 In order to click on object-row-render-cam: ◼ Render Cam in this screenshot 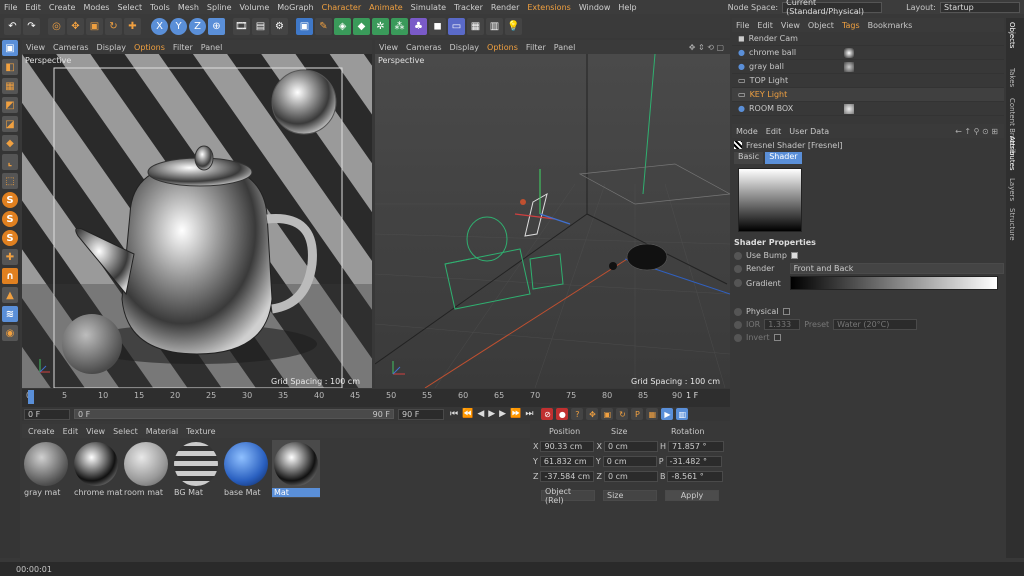, I will do `click(868, 39)`.